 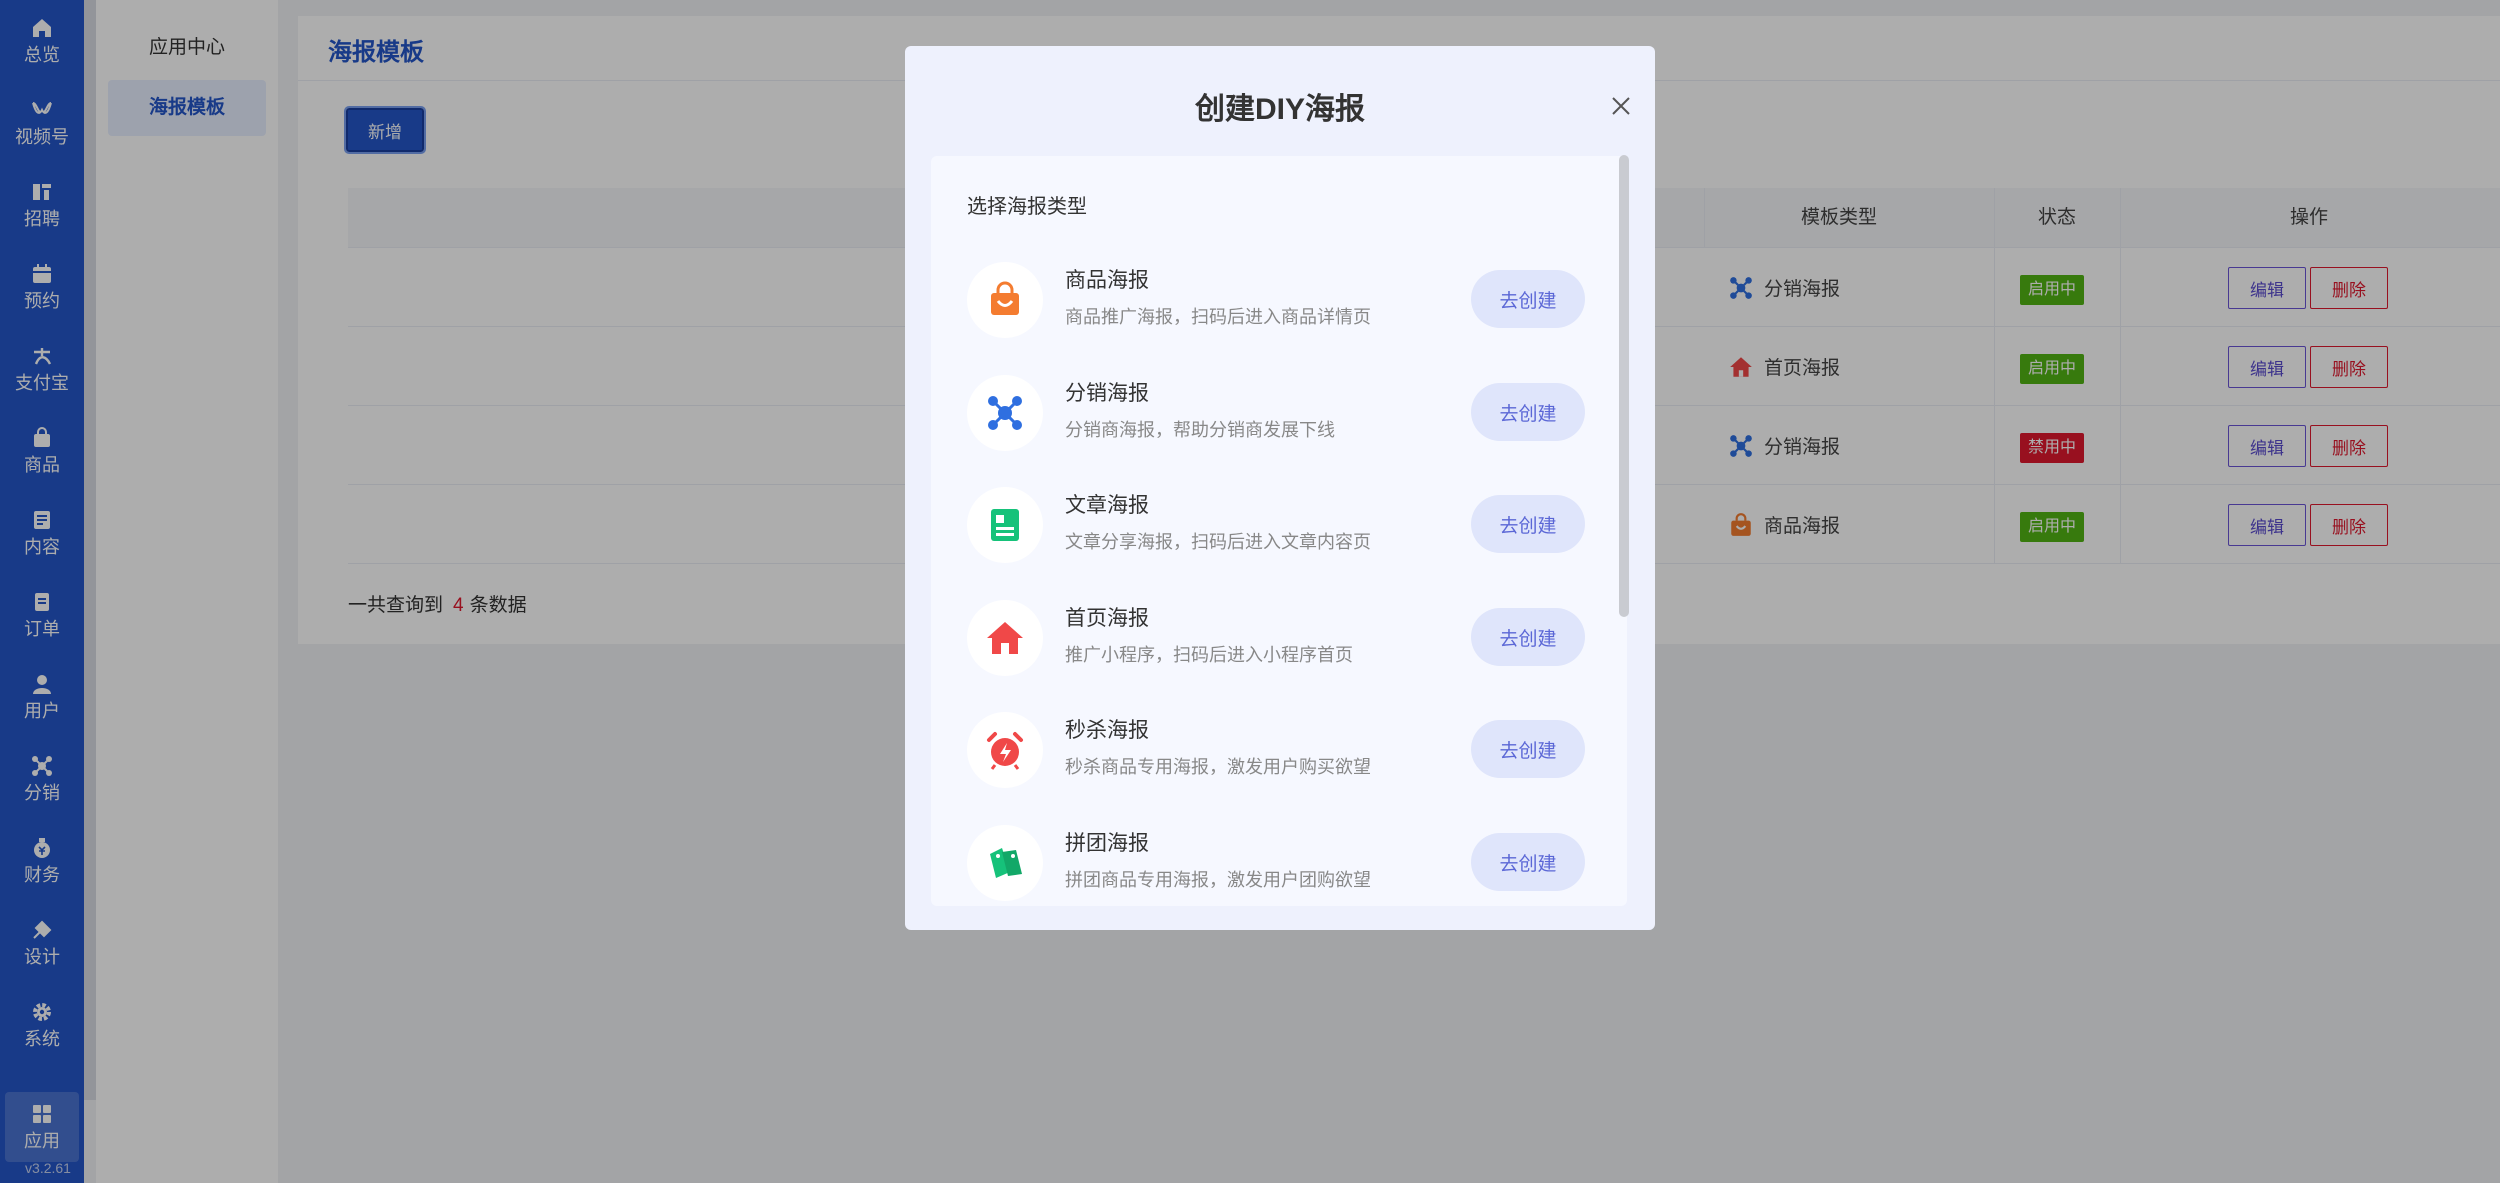 I want to click on poster-type-name: 分销海报, so click(x=1107, y=393).